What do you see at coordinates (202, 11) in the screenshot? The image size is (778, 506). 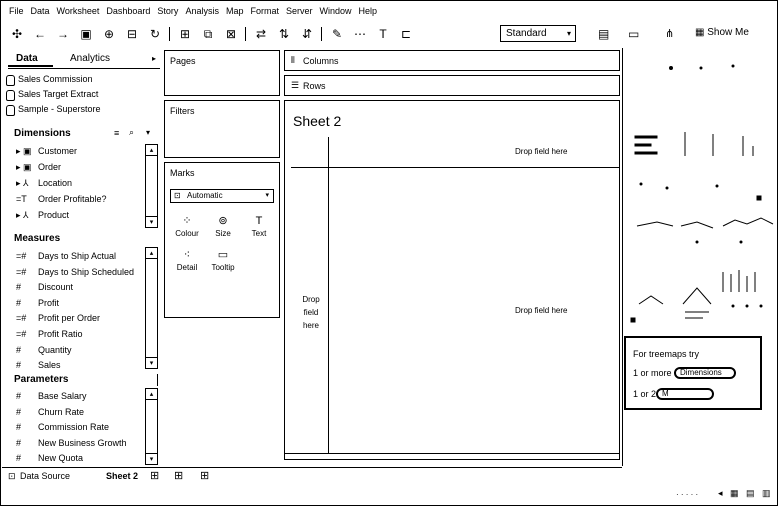 I see `menu-item-analysis: Analysis` at bounding box center [202, 11].